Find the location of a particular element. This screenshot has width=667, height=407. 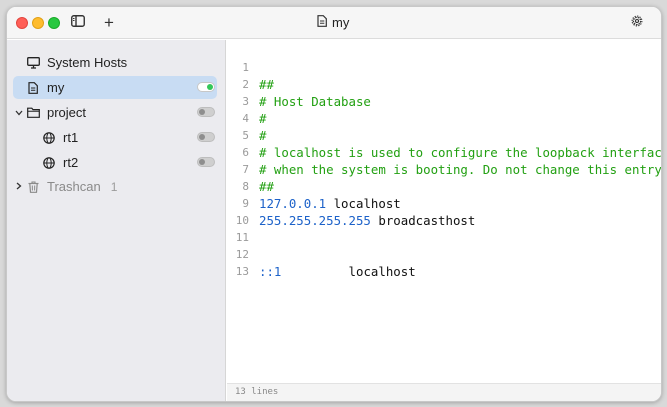

gear-icon is located at coordinates (637, 23).